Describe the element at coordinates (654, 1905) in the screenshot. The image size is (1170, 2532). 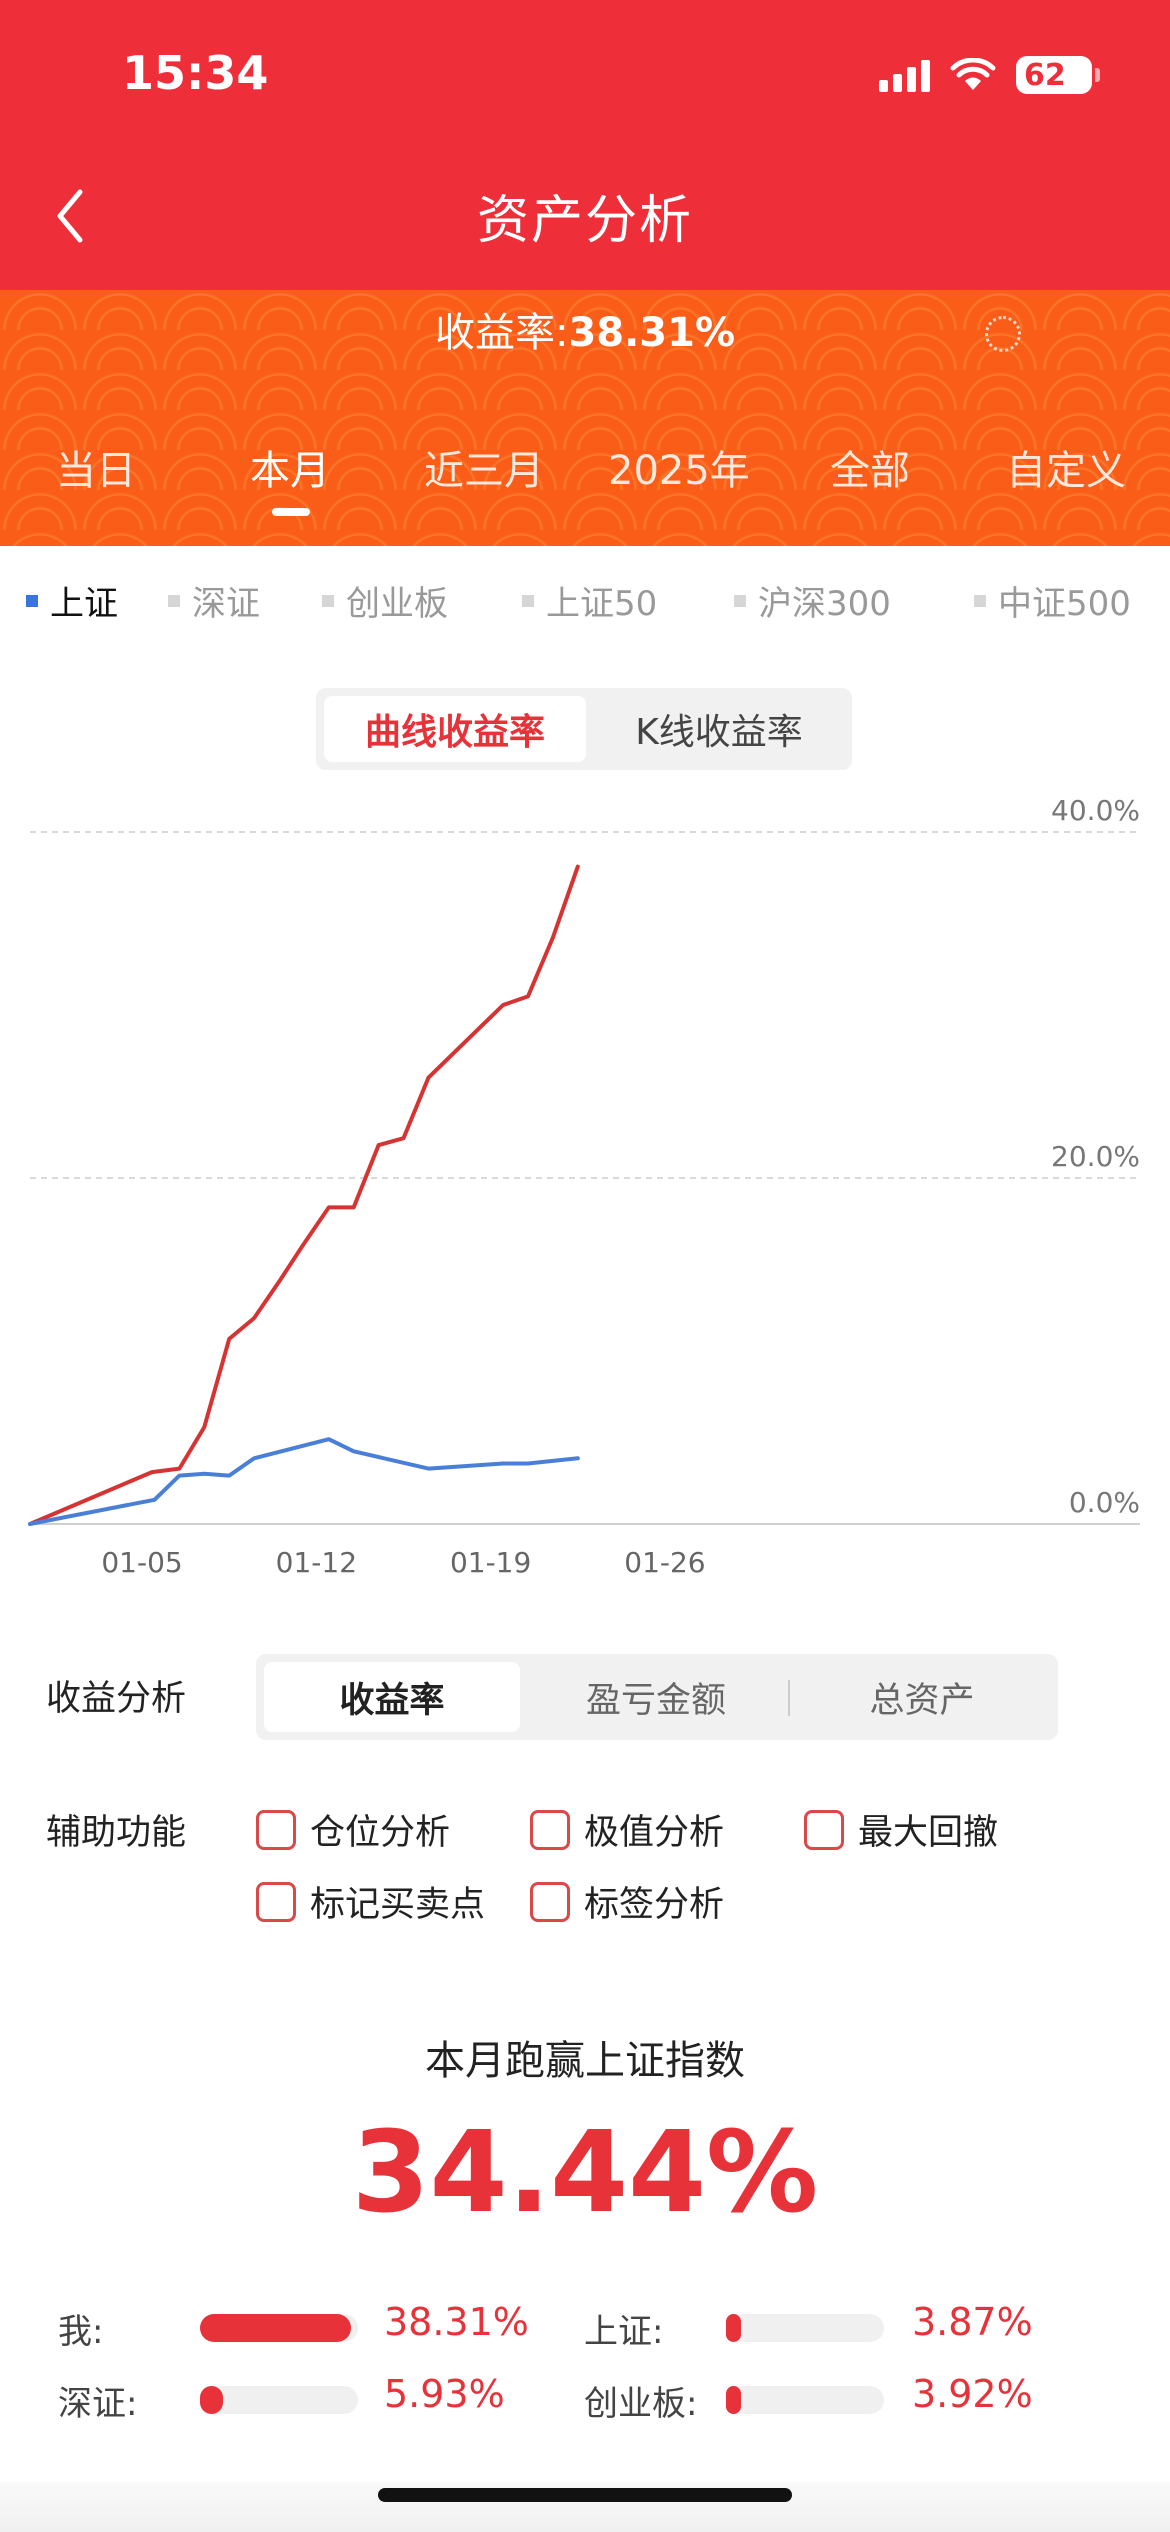
I see `checkbox-label: 标签分析` at that location.